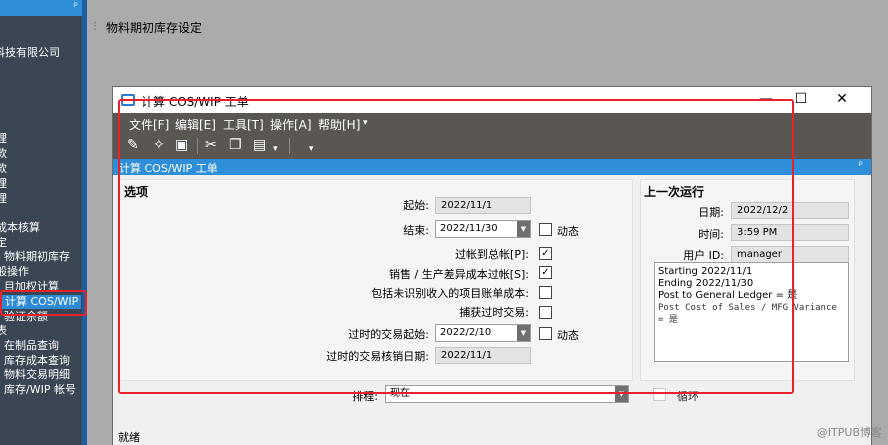  What do you see at coordinates (507, 394) in the screenshot?
I see `schedule-combo: 现在 ▼` at bounding box center [507, 394].